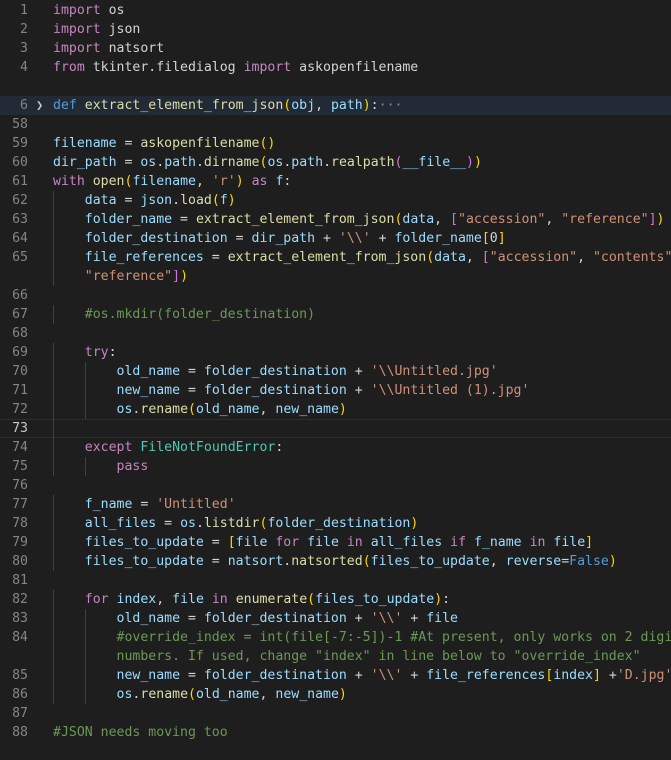  Describe the element at coordinates (335, 485) in the screenshot. I see `code-line: 76` at that location.